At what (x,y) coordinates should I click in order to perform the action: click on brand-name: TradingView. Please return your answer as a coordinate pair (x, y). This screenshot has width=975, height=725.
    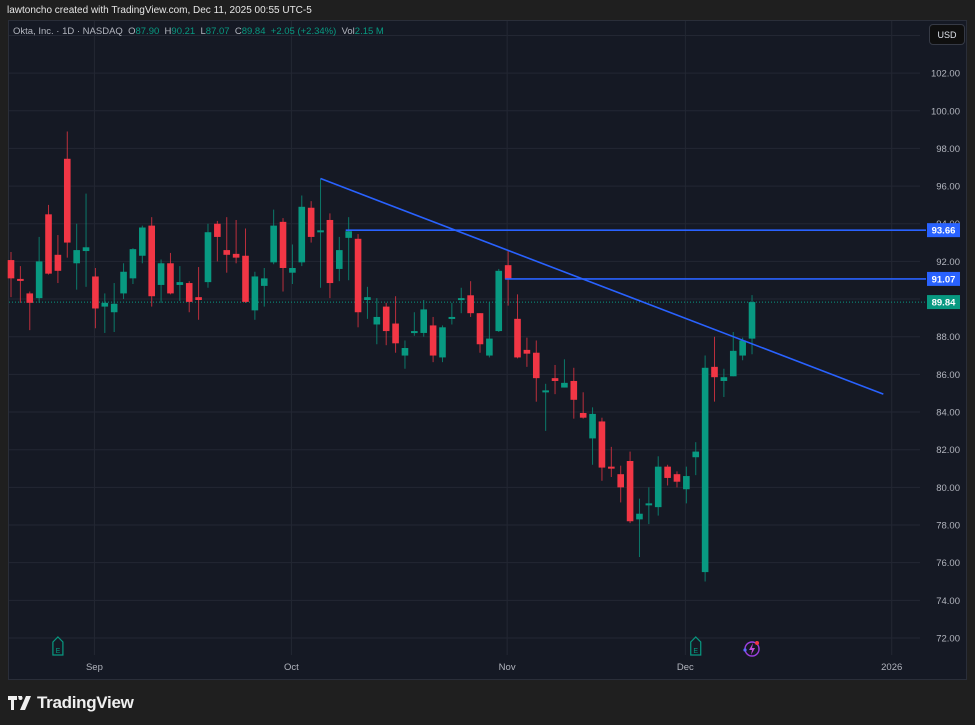
    Looking at the image, I should click on (85, 702).